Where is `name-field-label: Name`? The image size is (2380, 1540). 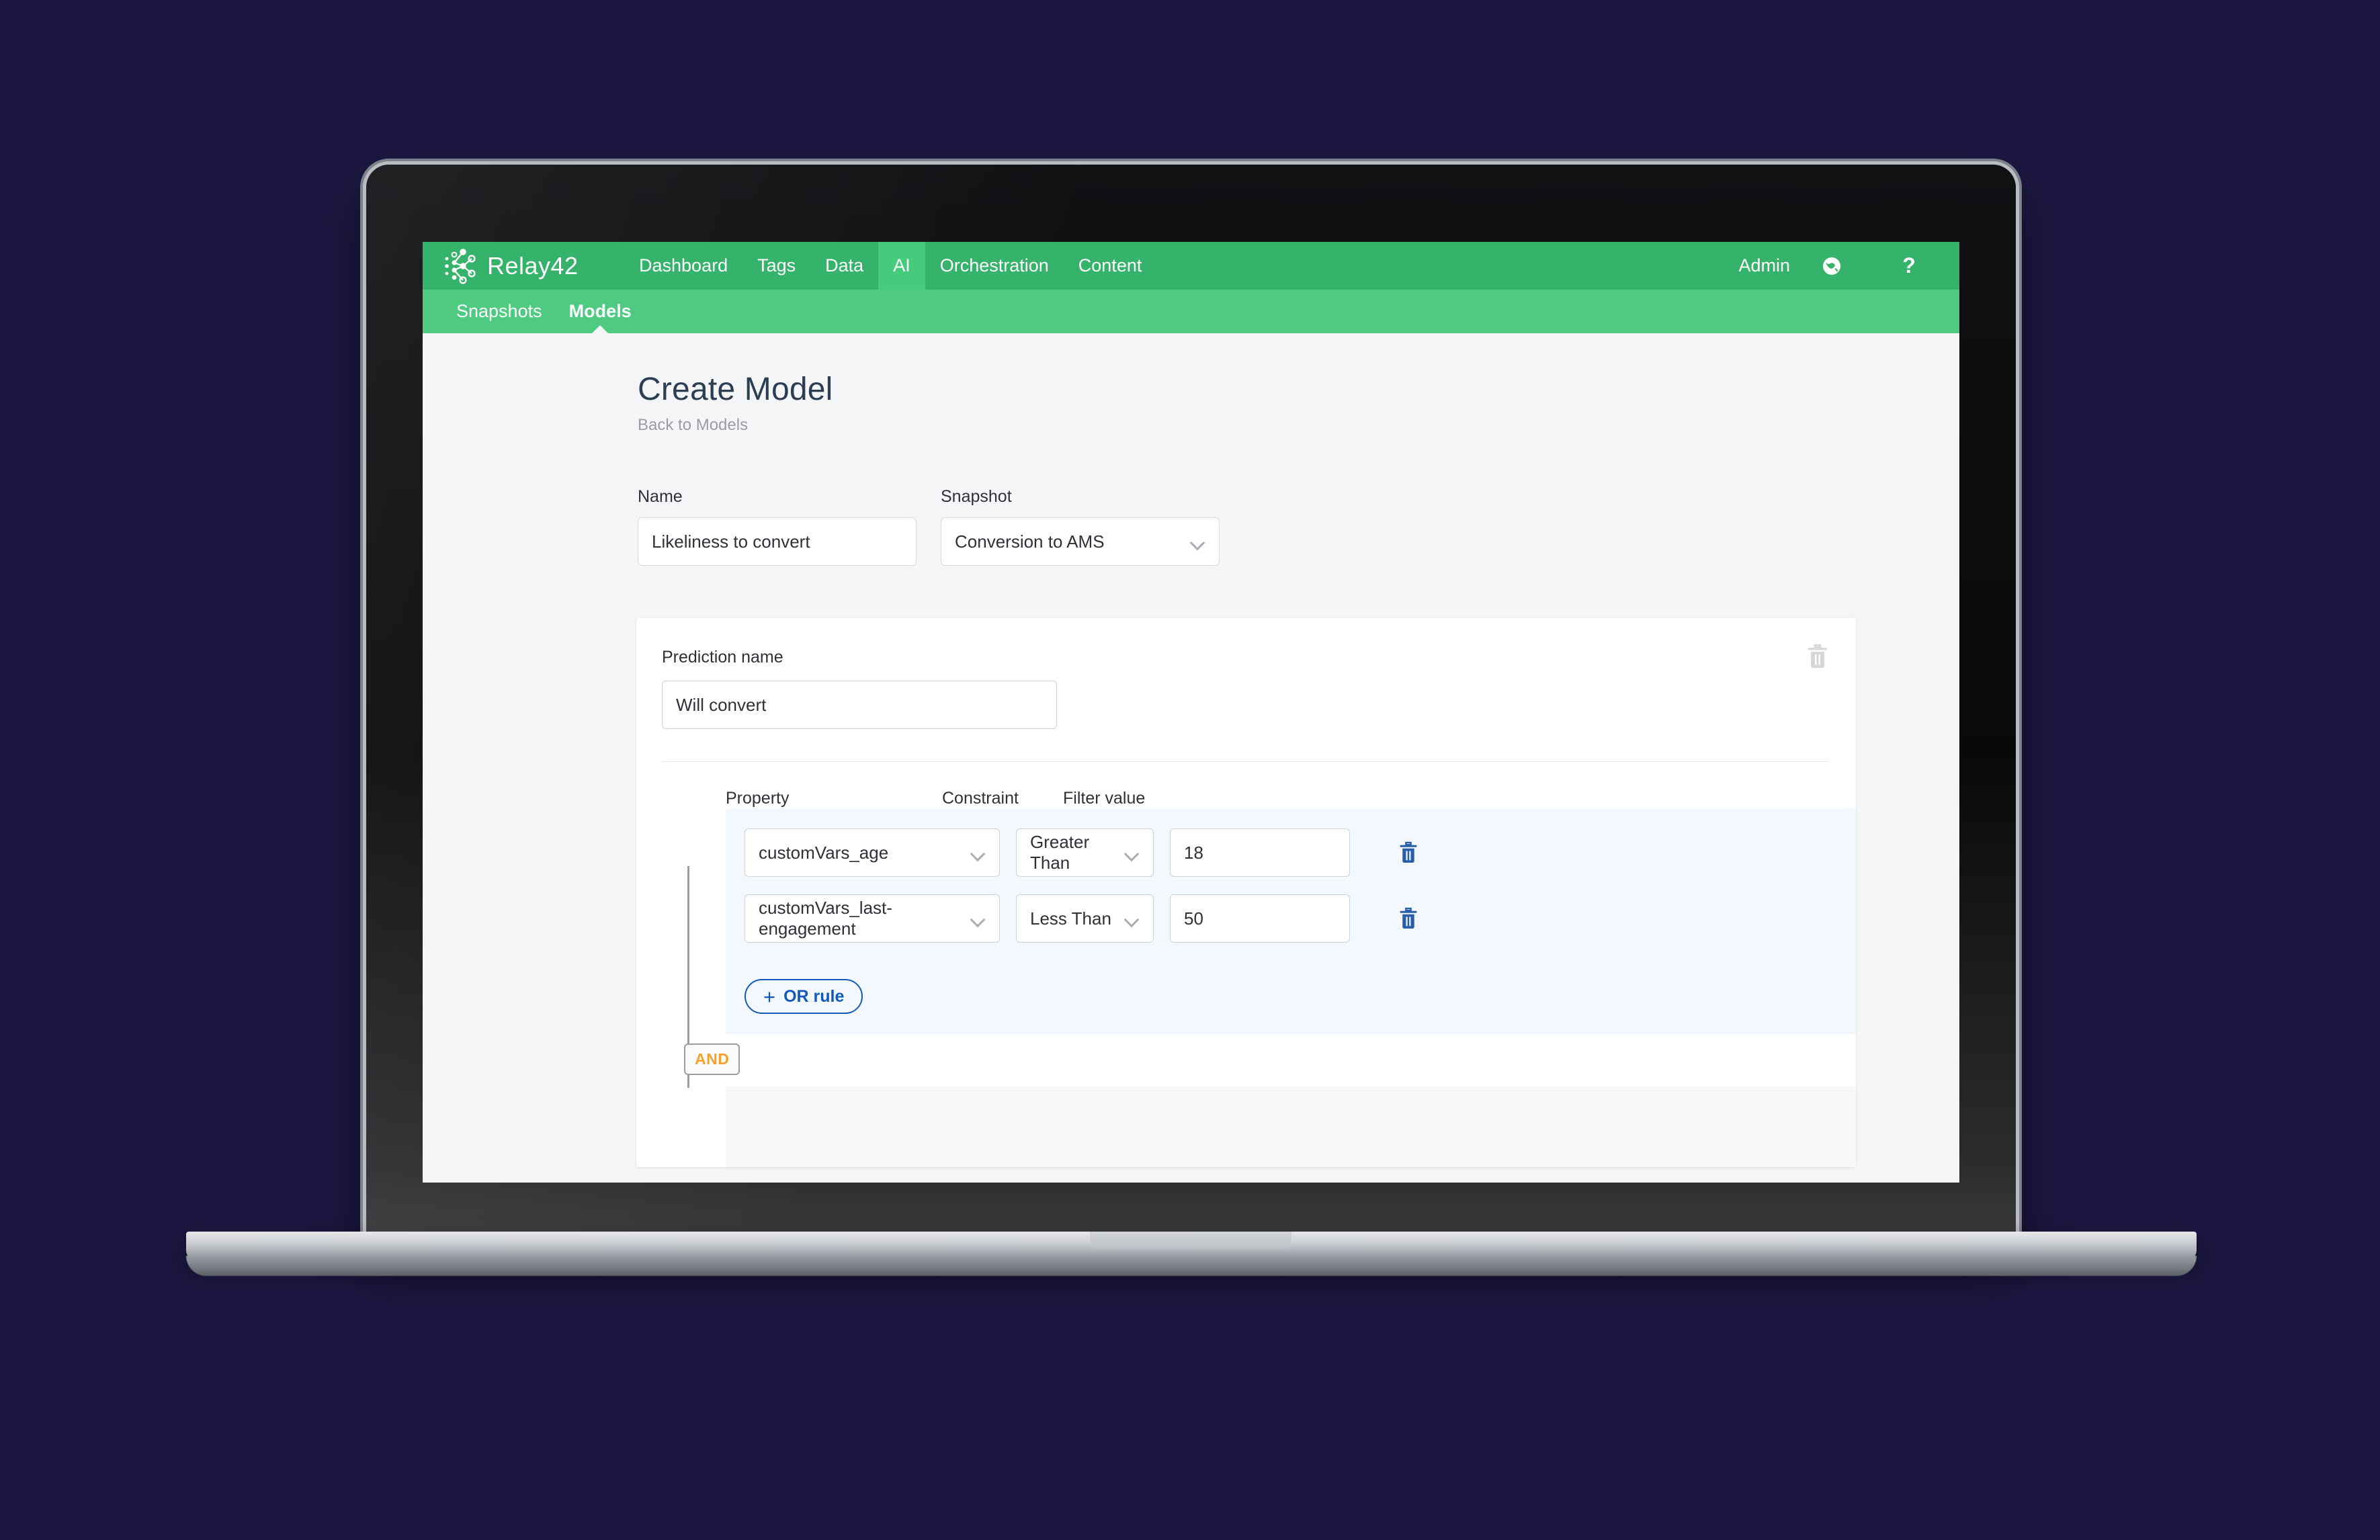
name-field-label: Name is located at coordinates (660, 496).